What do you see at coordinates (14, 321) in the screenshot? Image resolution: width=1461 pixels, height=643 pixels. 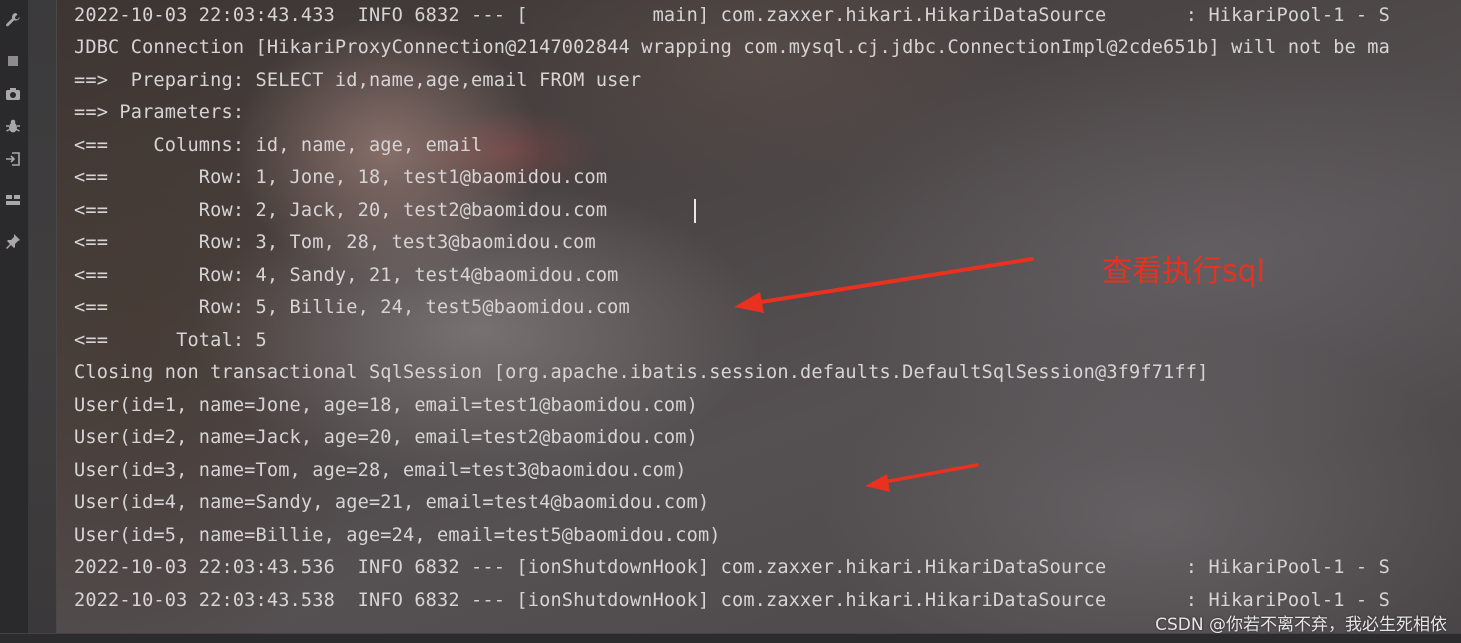 I see `run-toolbar` at bounding box center [14, 321].